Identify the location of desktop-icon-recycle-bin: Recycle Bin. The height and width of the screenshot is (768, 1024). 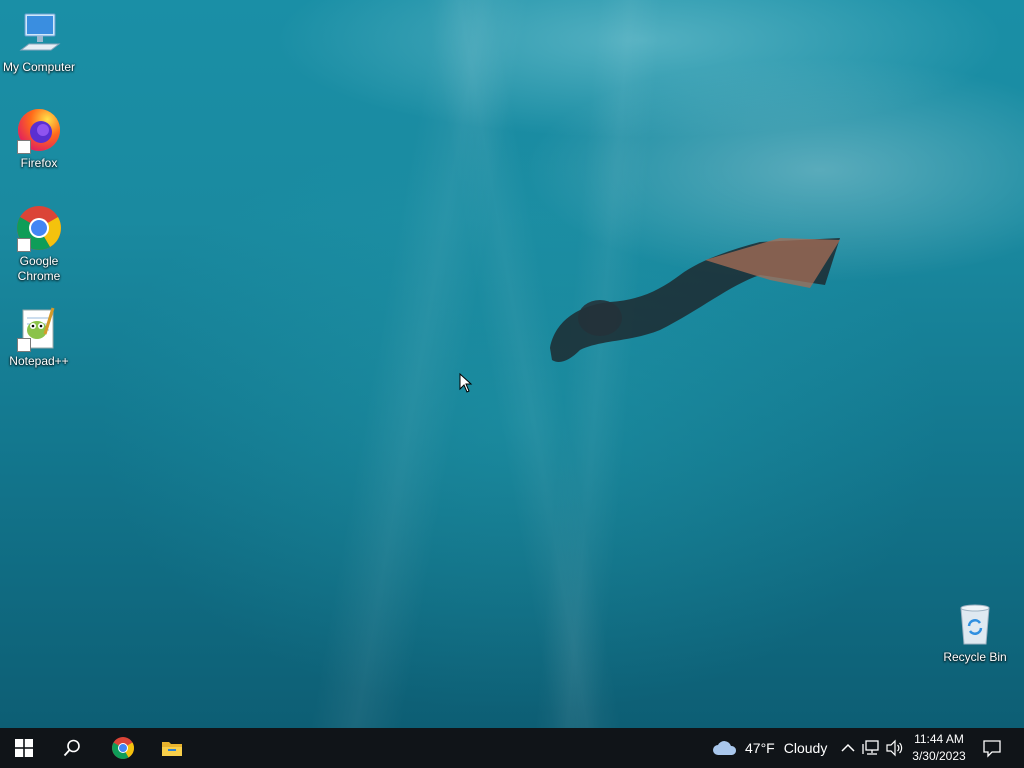
(975, 632).